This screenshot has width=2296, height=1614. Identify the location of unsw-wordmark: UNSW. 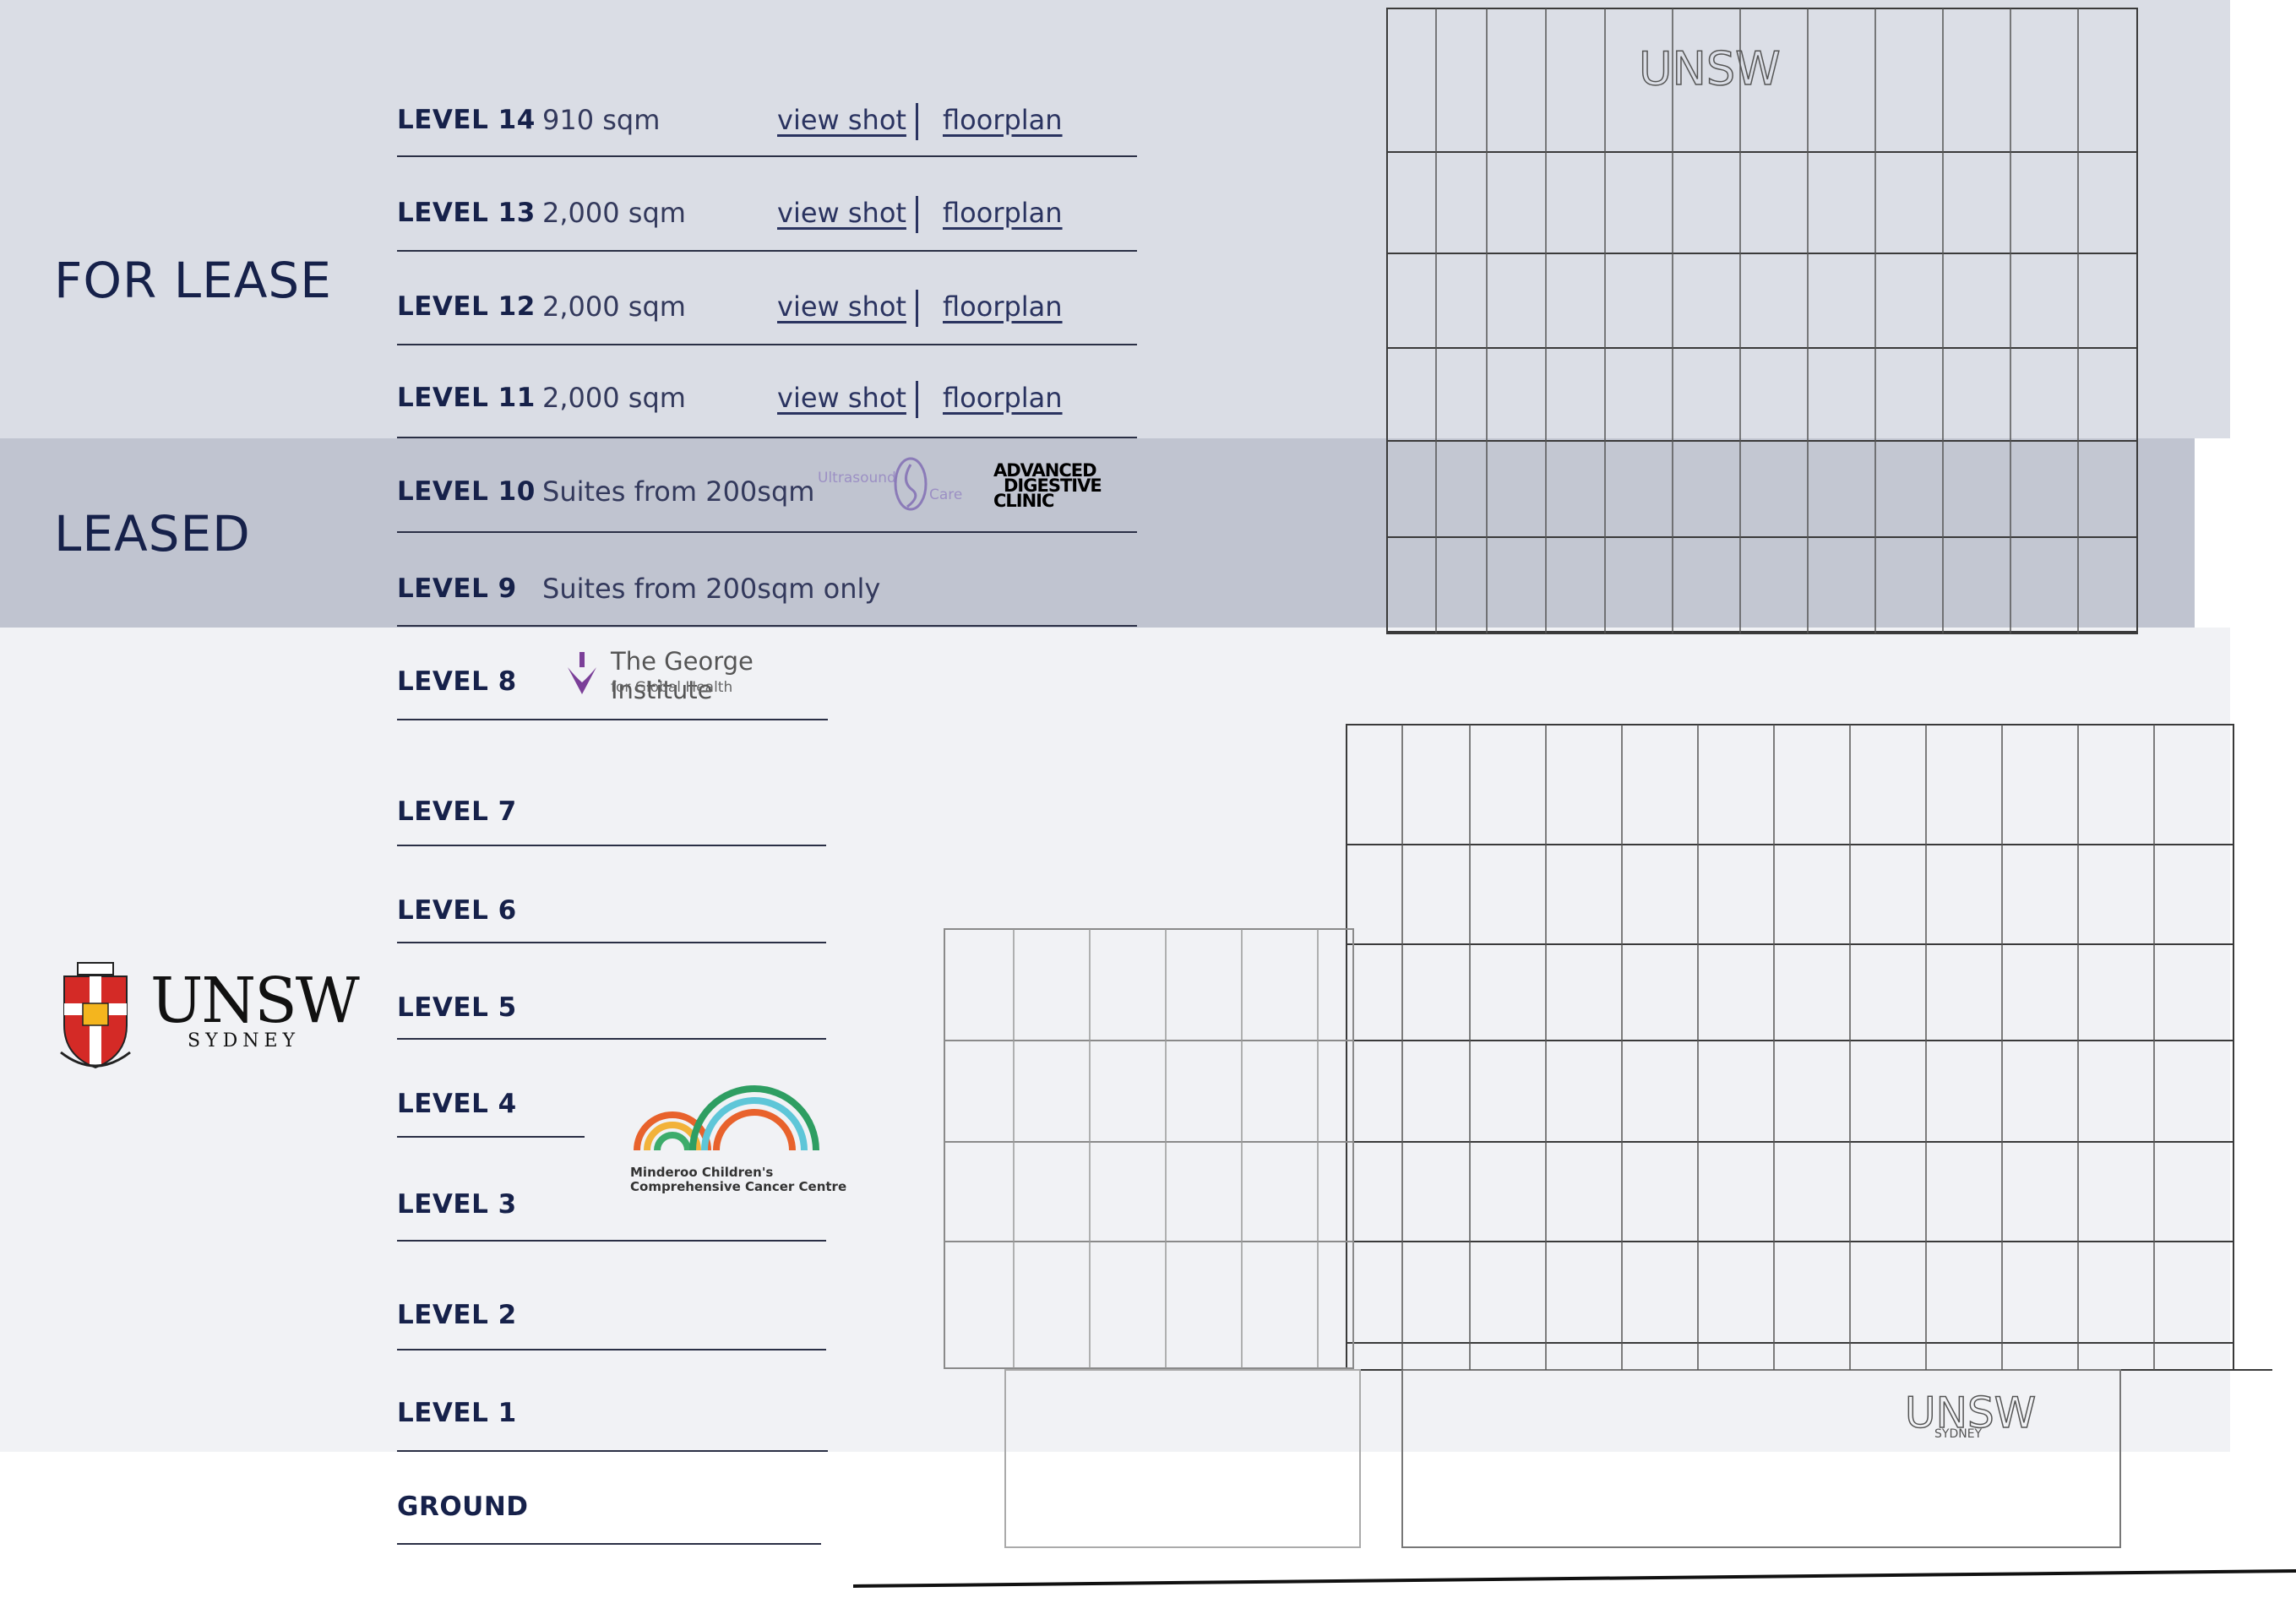
(255, 1001).